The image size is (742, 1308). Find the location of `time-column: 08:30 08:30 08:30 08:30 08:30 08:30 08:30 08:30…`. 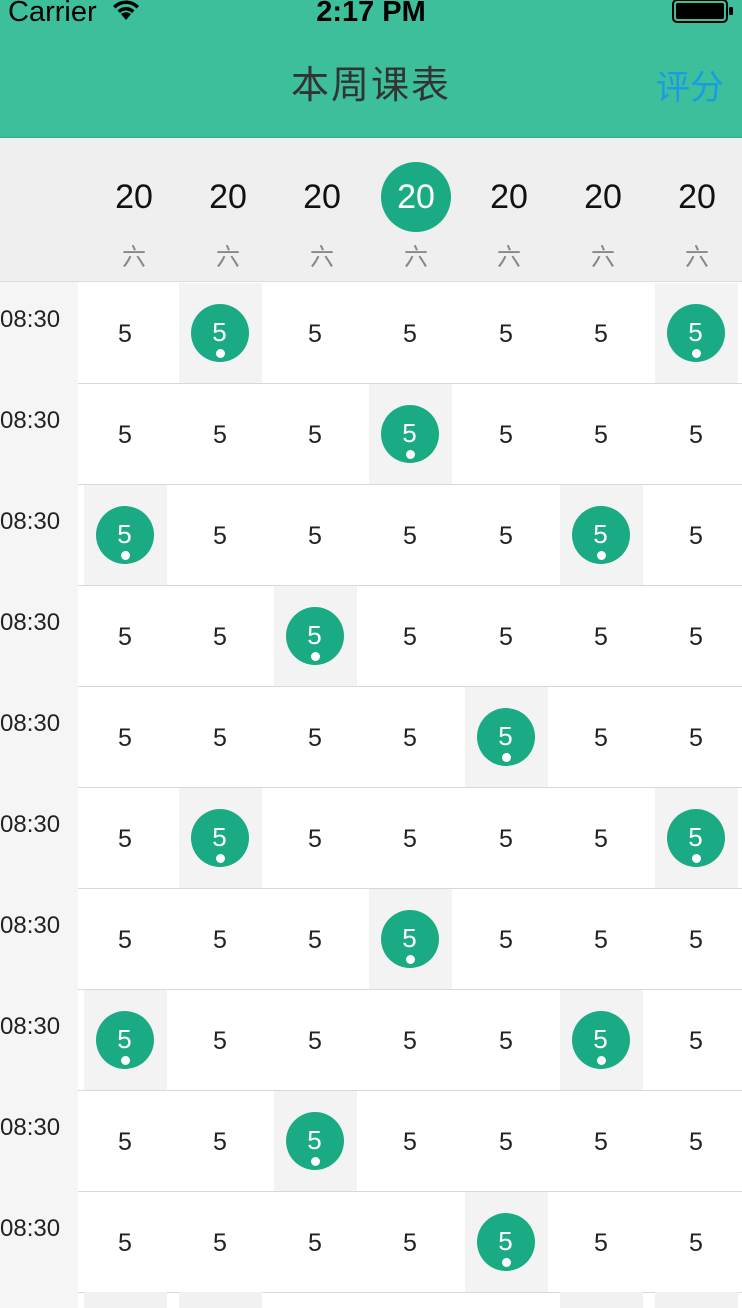

time-column: 08:30 08:30 08:30 08:30 08:30 08:30 08:30 08:30… is located at coordinates (39, 795).